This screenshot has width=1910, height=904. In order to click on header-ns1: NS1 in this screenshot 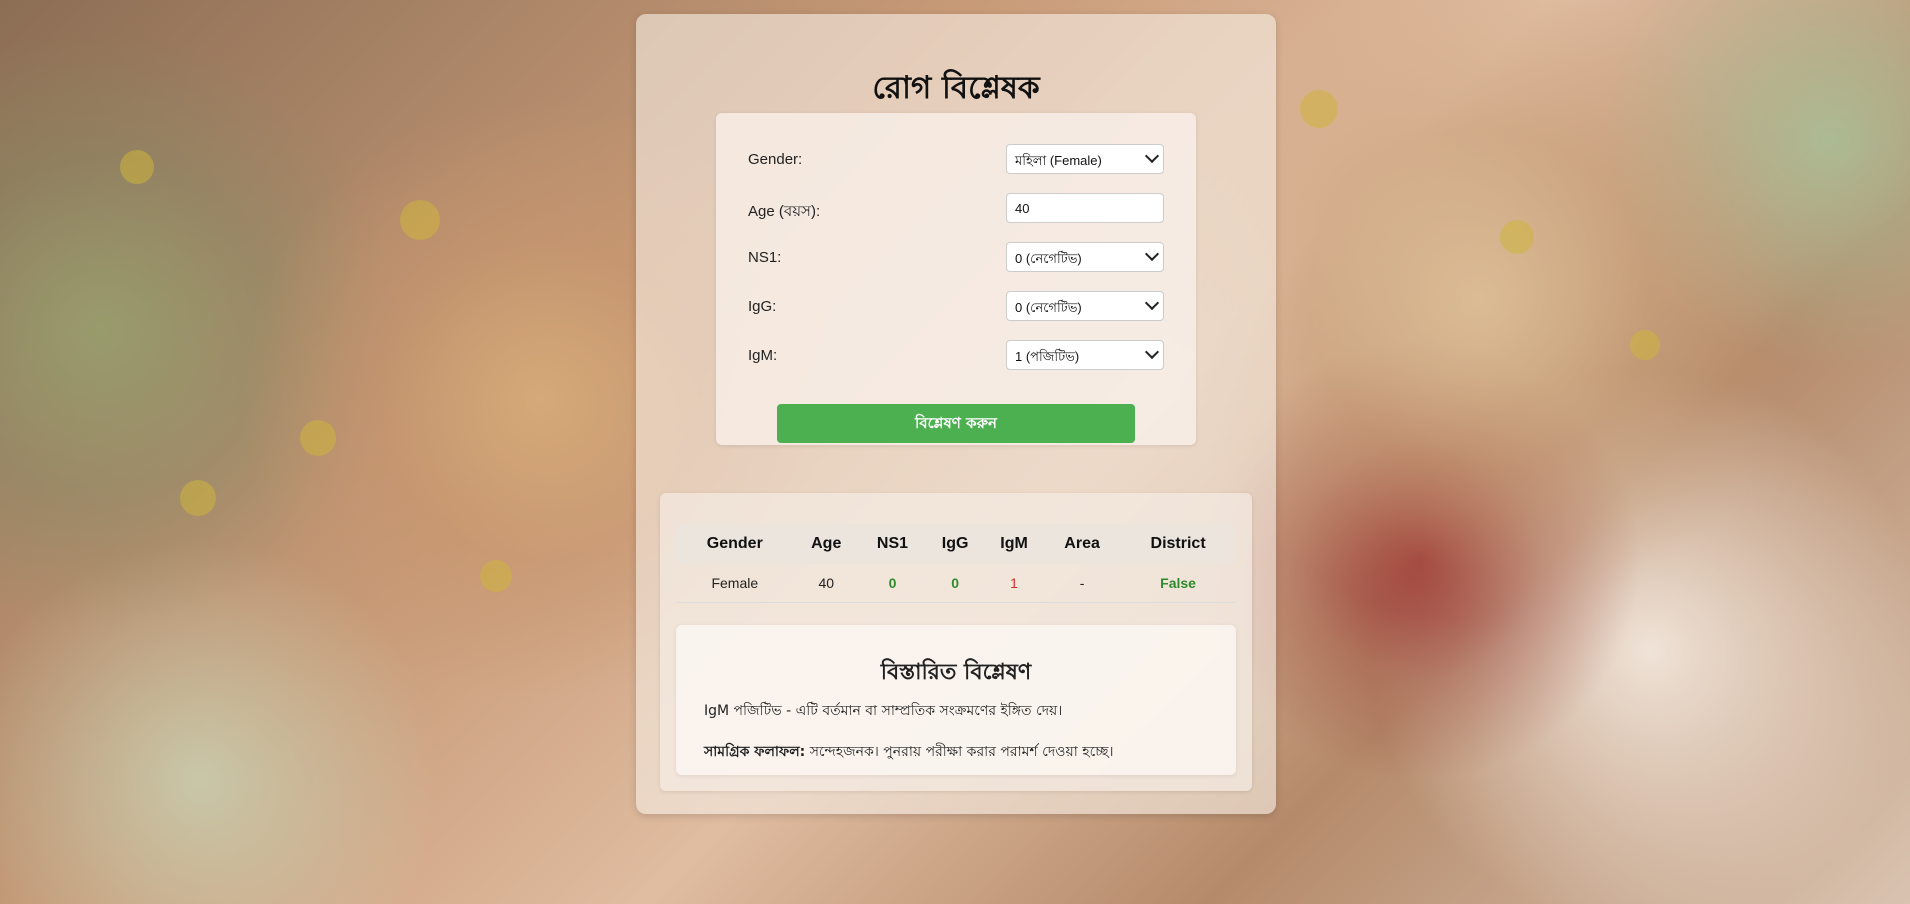, I will do `click(892, 544)`.